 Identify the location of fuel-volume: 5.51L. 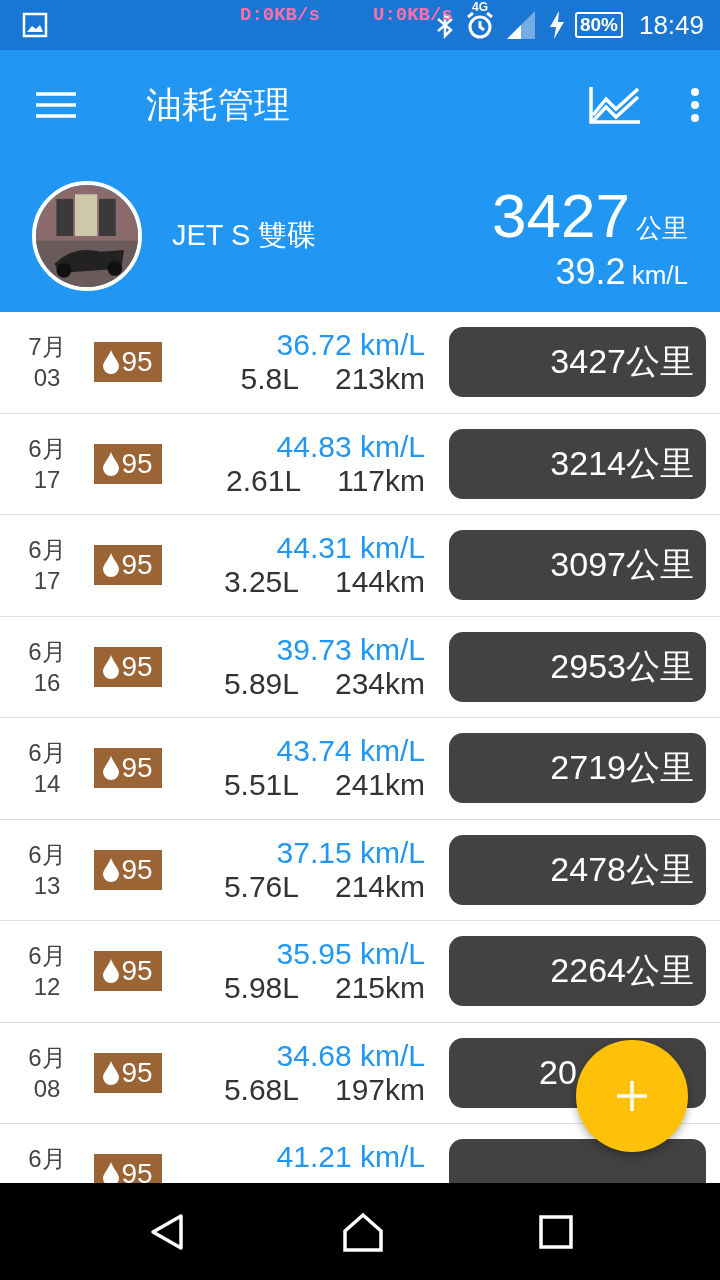
(261, 785).